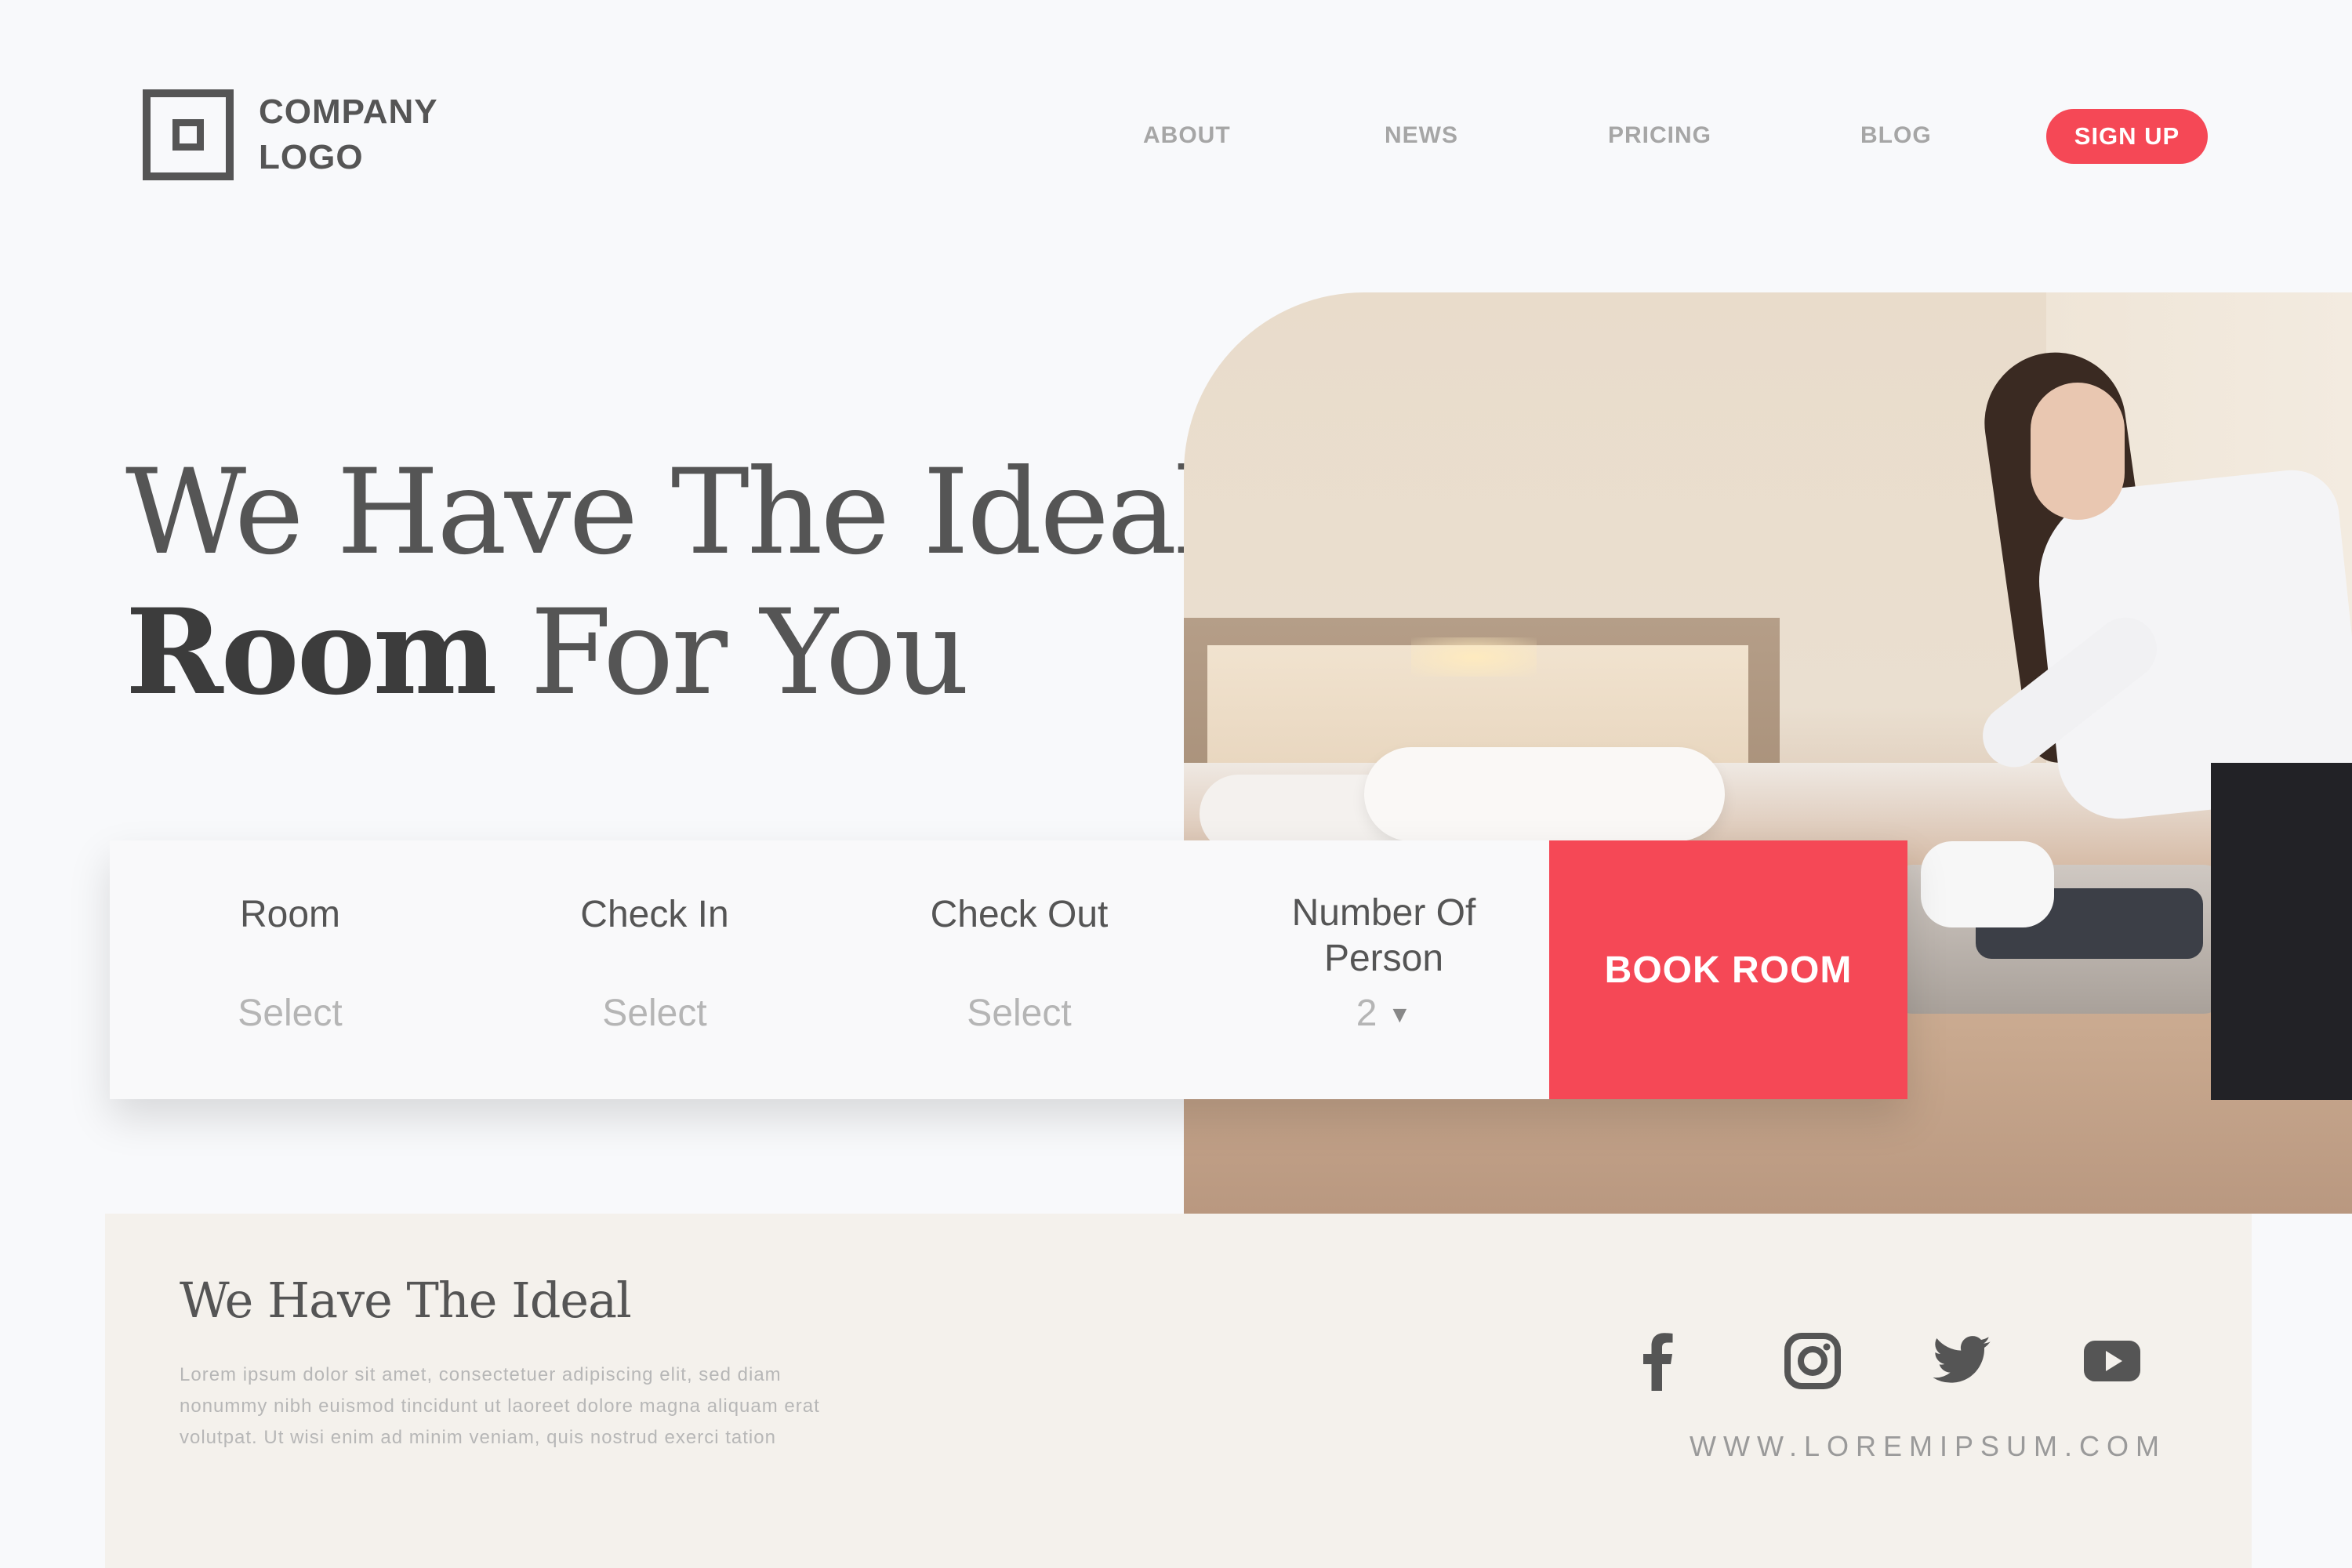  I want to click on check-in-value: Select, so click(654, 1013).